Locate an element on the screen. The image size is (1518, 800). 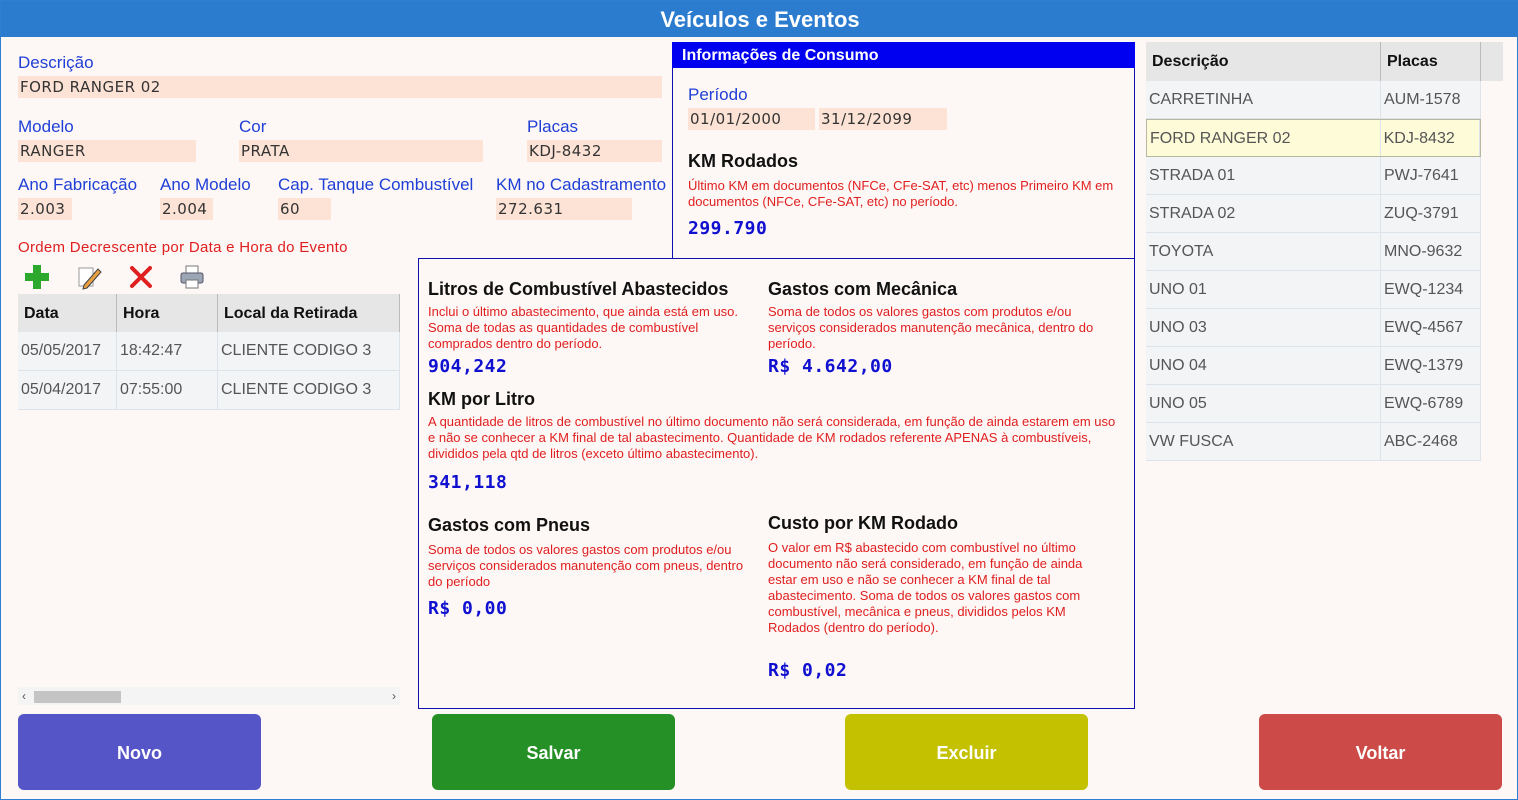
descricao-field: FORD RANGER 02 is located at coordinates (340, 87).